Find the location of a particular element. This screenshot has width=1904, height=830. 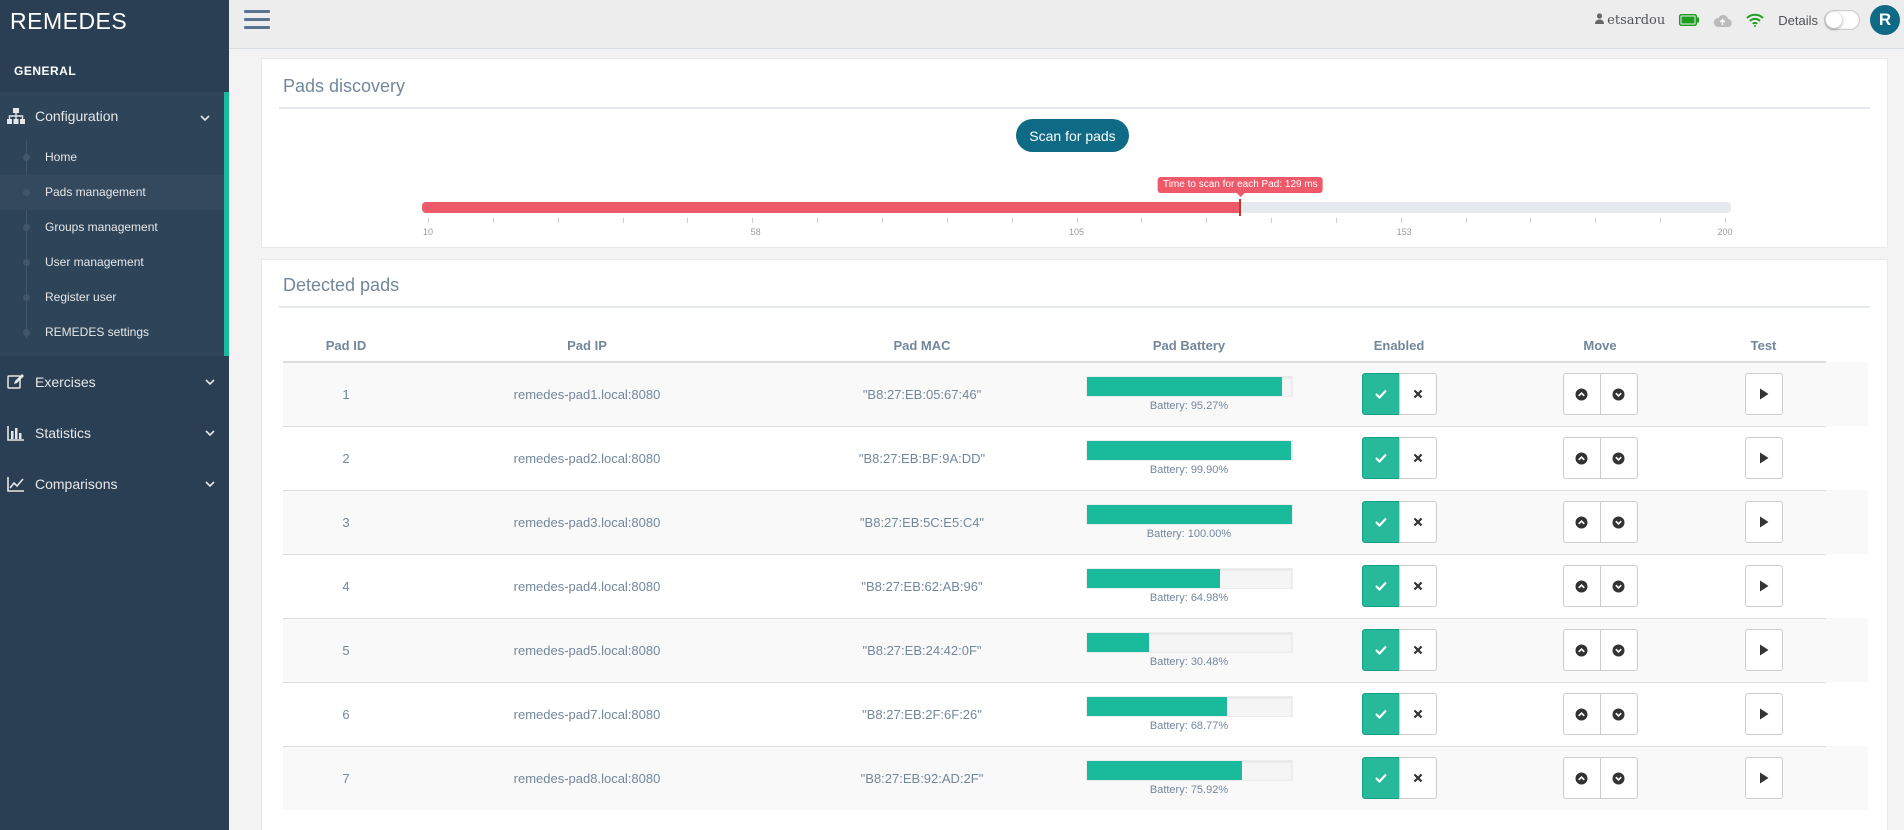

cell-pad-id: 7 is located at coordinates (346, 777).